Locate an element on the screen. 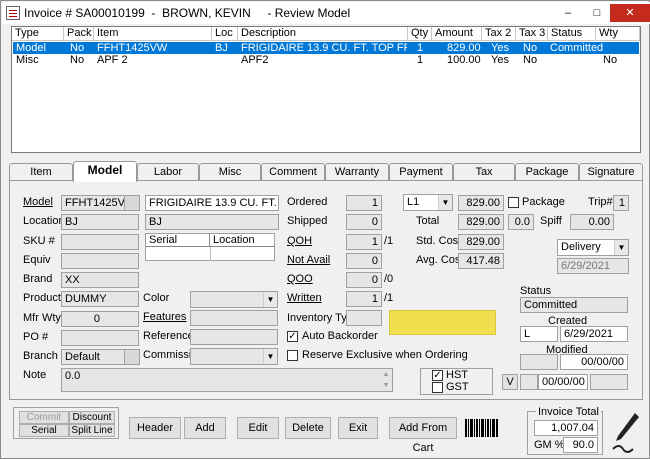 The width and height of the screenshot is (650, 459). equiv-field is located at coordinates (100, 261).